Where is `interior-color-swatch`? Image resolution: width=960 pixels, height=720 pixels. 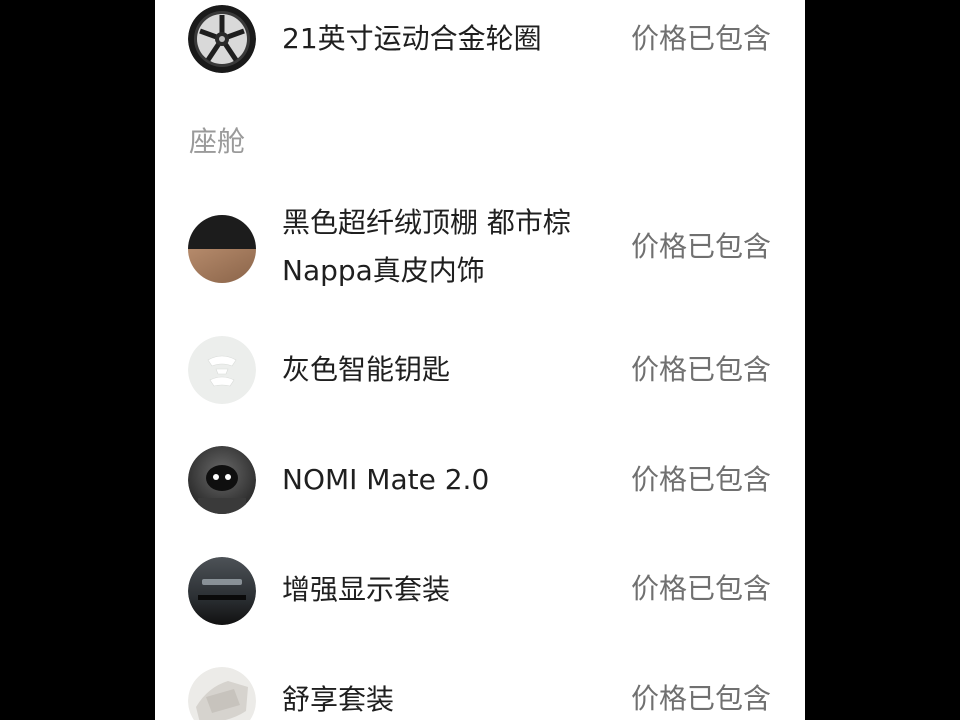 interior-color-swatch is located at coordinates (222, 249).